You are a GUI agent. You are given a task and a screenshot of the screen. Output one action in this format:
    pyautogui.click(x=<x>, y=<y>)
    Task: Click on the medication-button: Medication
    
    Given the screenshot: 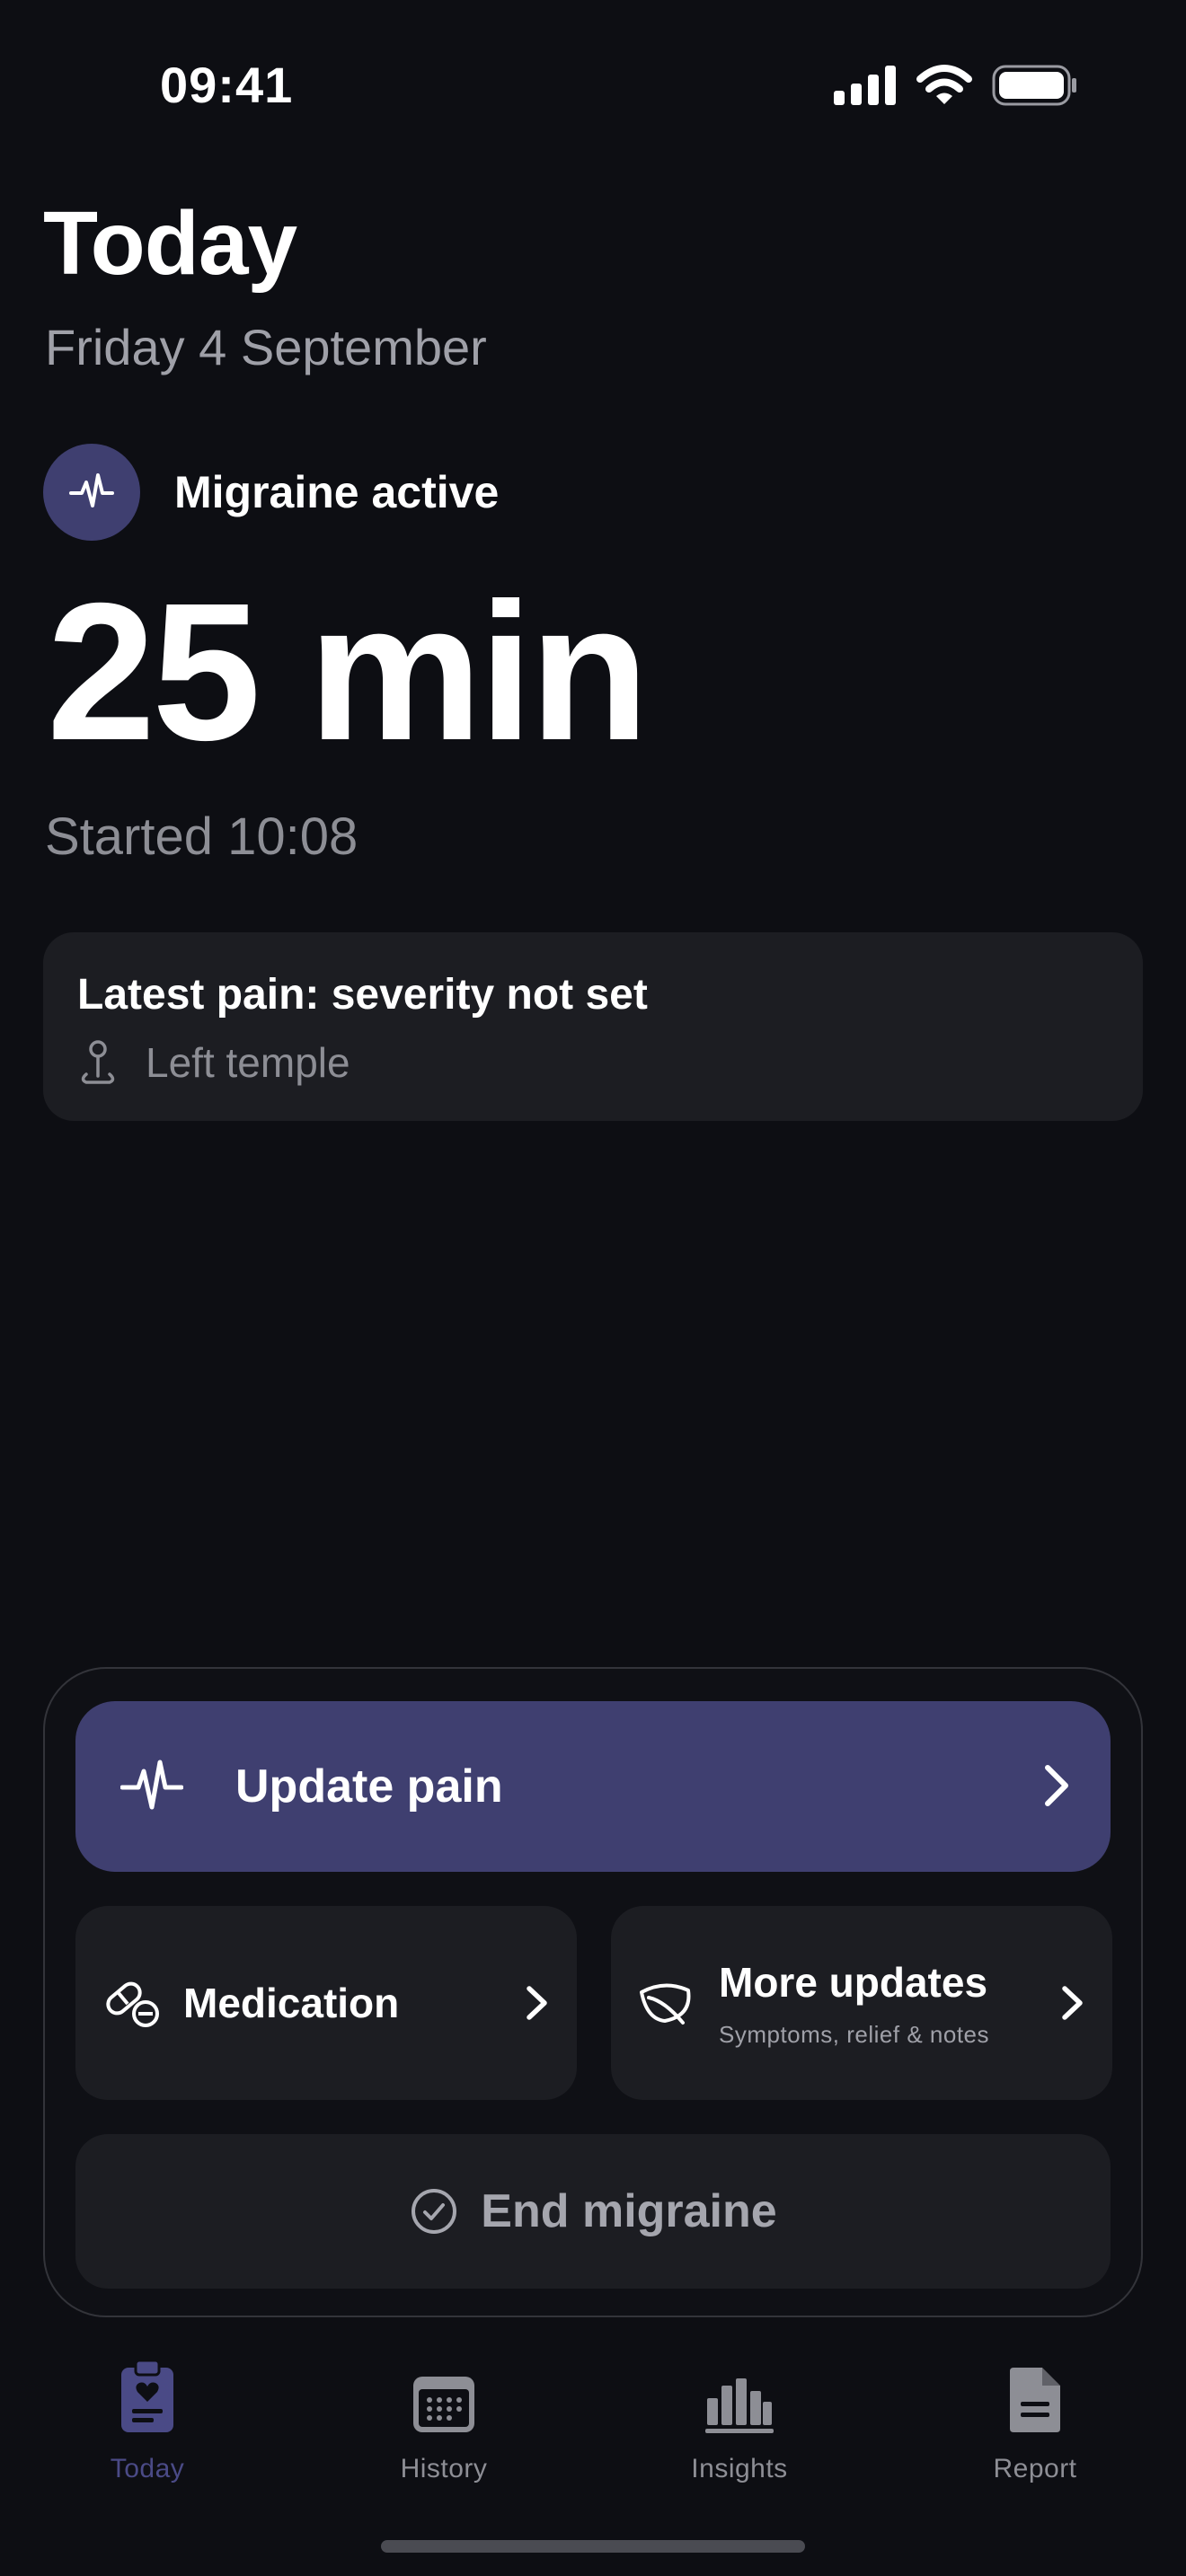 What is the action you would take?
    pyautogui.click(x=326, y=2003)
    